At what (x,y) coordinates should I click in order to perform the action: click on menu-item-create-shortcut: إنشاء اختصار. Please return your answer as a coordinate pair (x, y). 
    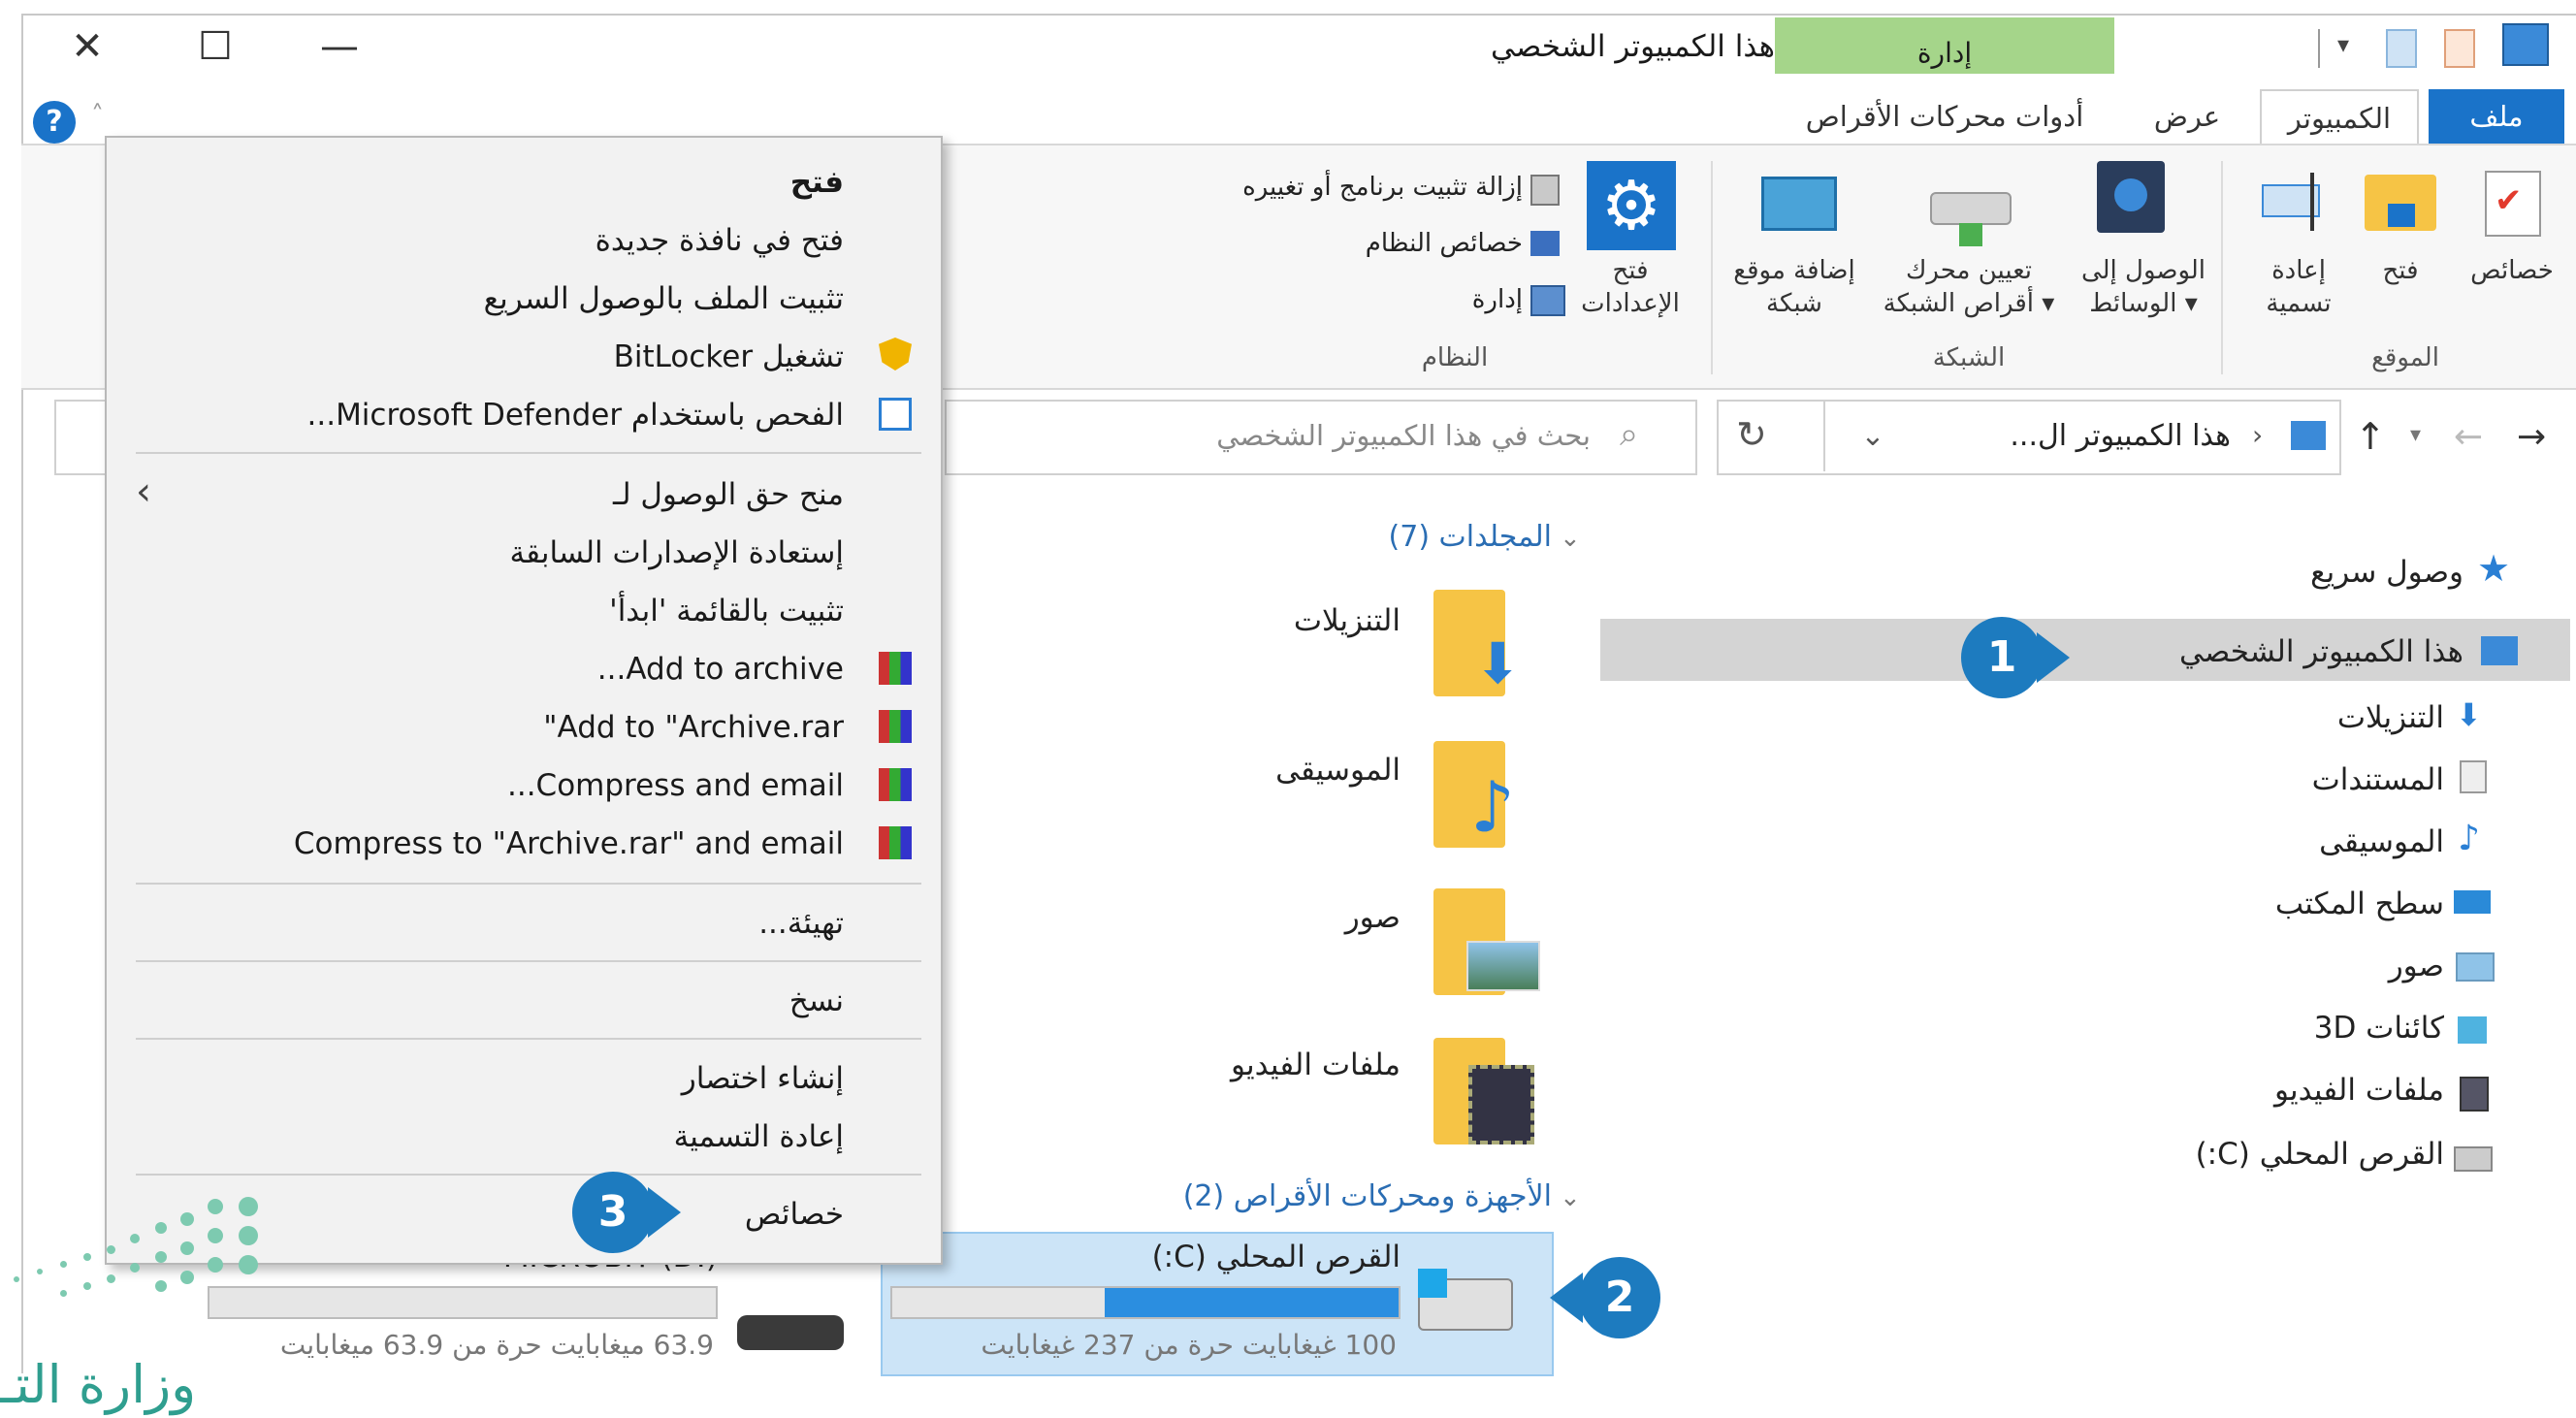
    Looking at the image, I should click on (763, 1078).